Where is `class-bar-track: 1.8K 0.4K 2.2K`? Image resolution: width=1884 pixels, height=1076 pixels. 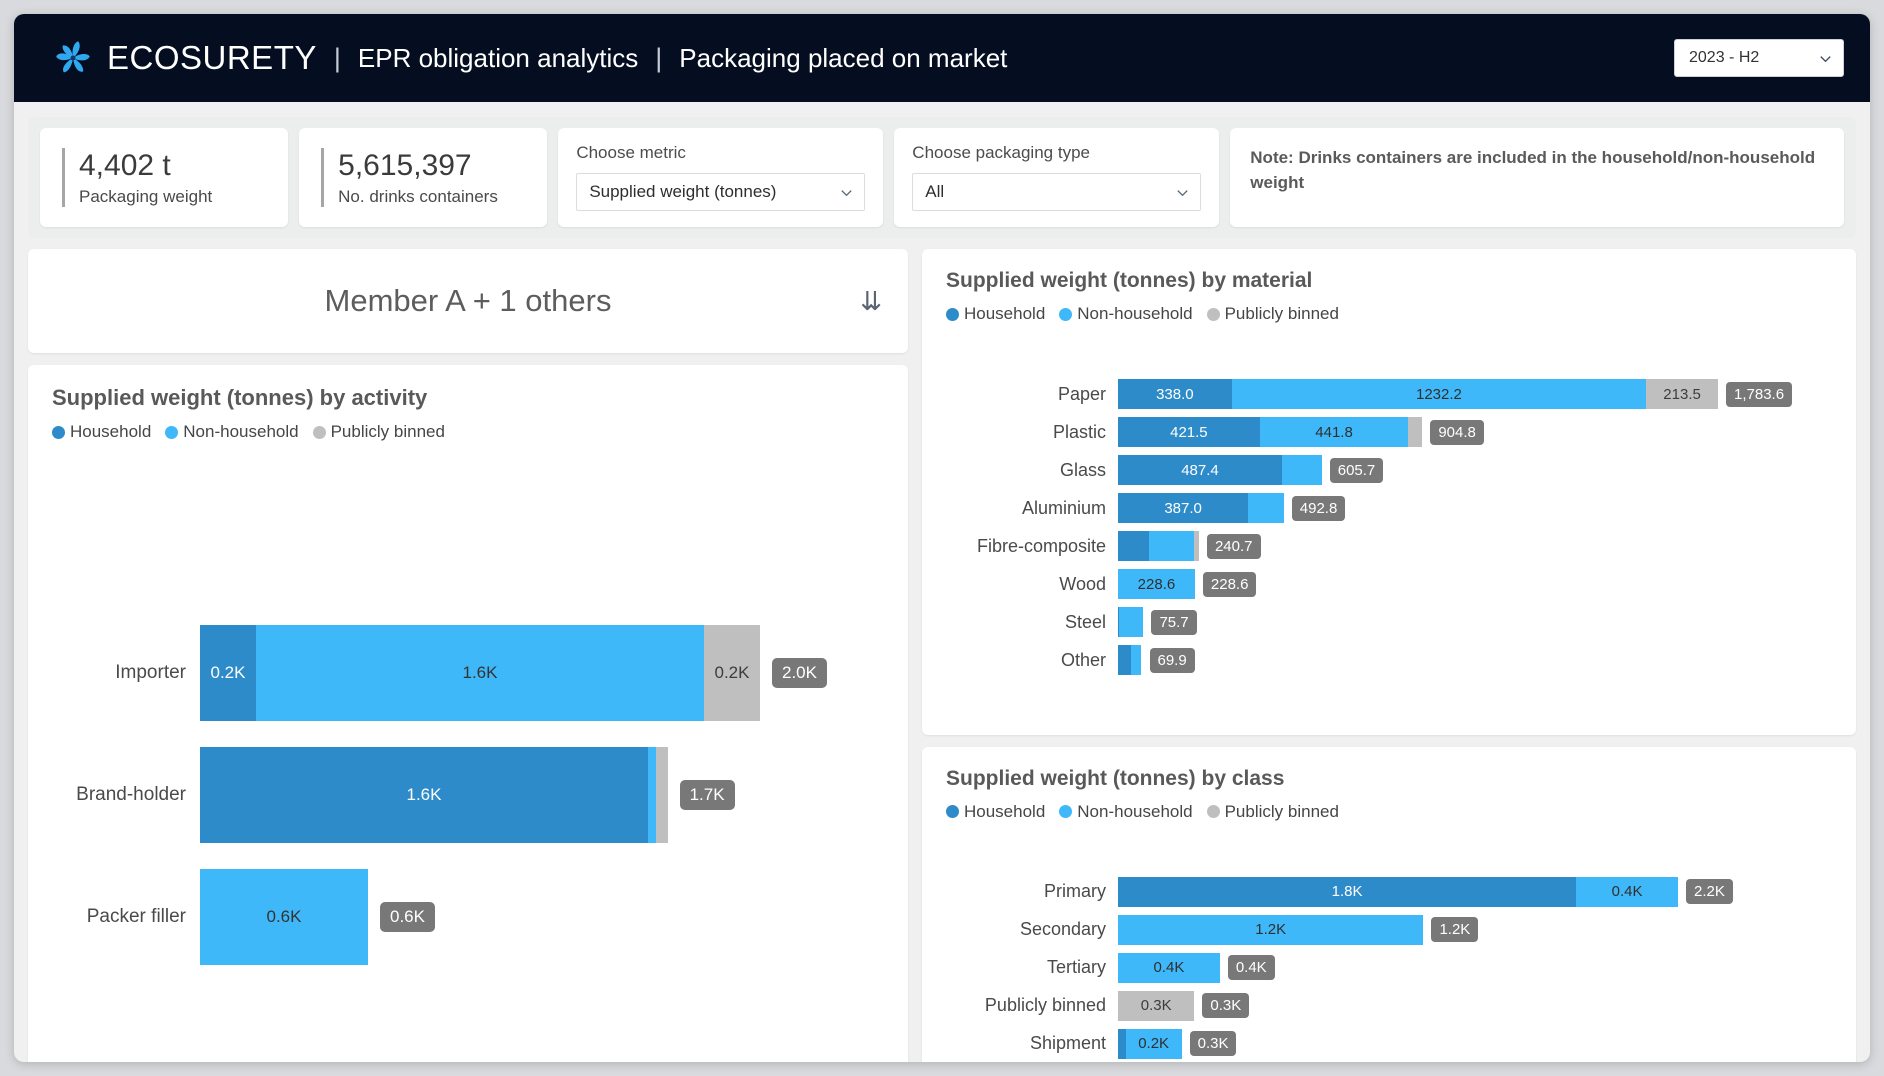 class-bar-track: 1.8K 0.4K 2.2K is located at coordinates (1475, 891).